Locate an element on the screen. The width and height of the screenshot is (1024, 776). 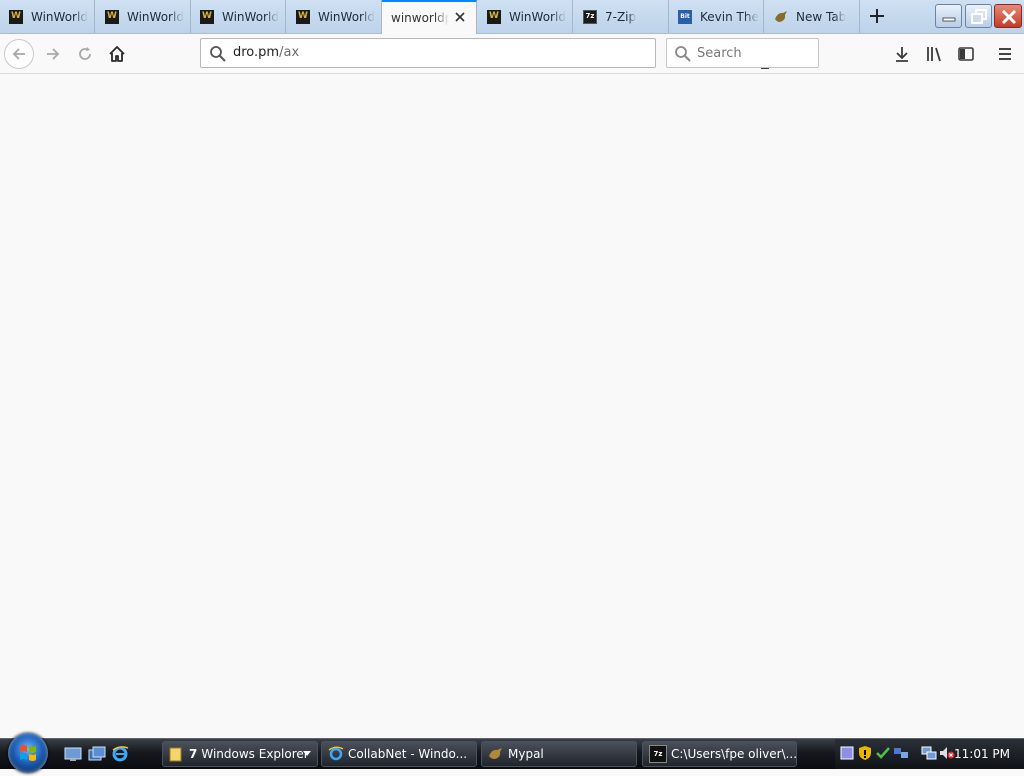
home-icon is located at coordinates (117, 54).